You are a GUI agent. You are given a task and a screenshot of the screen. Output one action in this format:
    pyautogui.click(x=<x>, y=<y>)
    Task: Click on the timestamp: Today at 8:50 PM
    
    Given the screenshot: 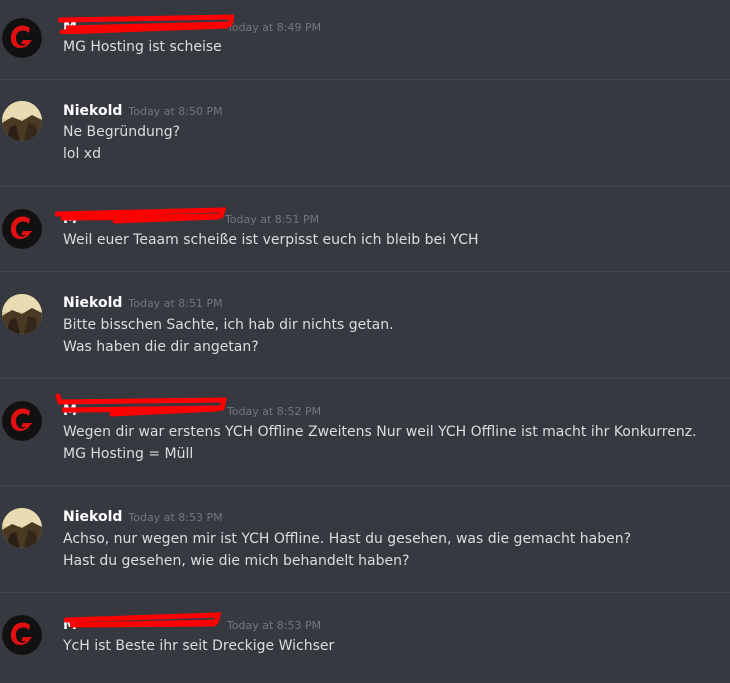 What is the action you would take?
    pyautogui.click(x=175, y=111)
    